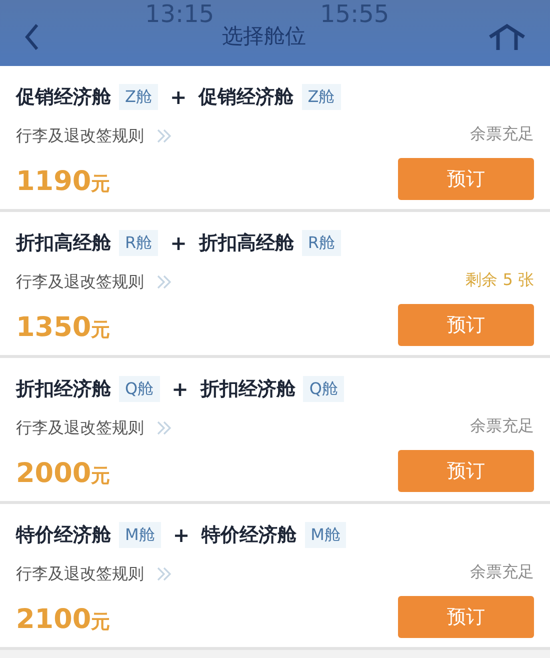  I want to click on fare-price: 2100, so click(54, 620).